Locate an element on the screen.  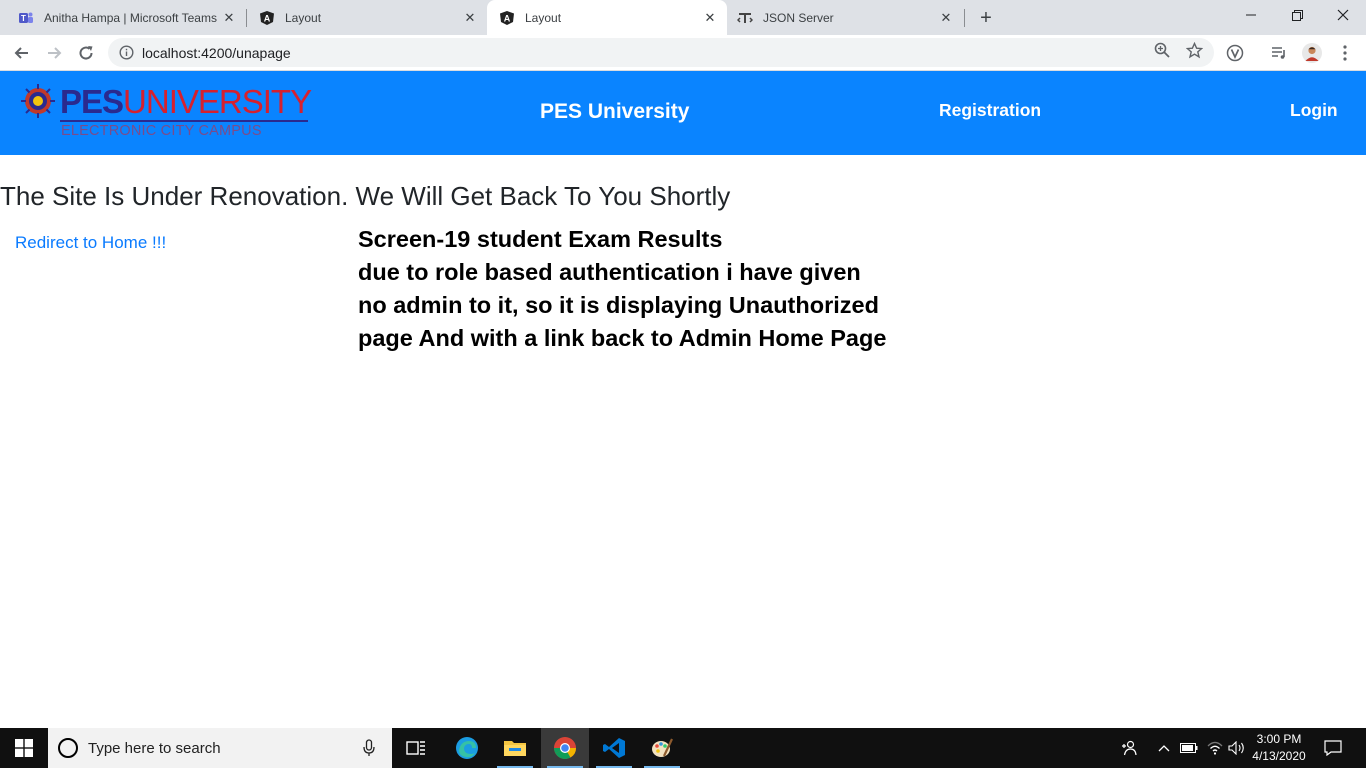
windows-taskbar: Type here to search 3:00 PM 4/13/2020 is located at coordinates (683, 748).